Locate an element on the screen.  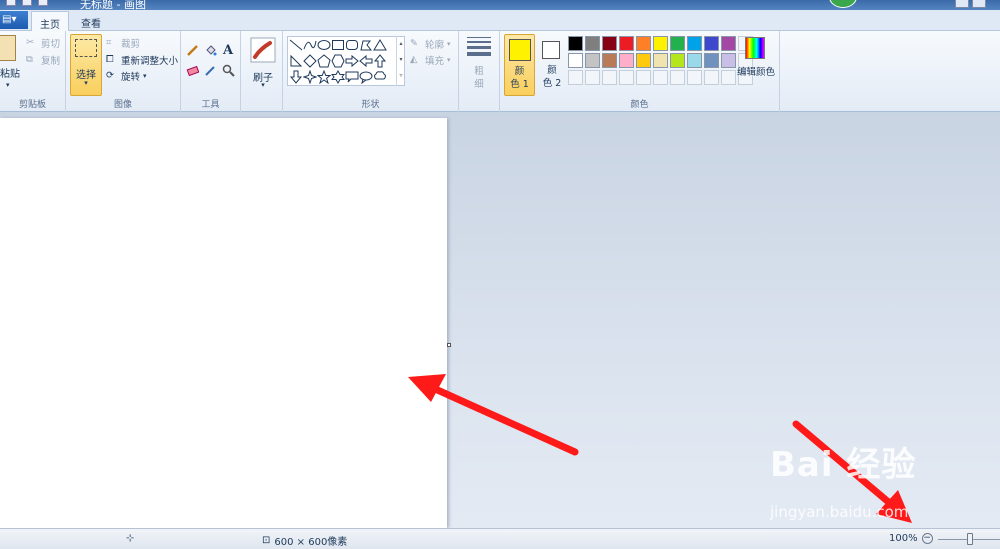
rectangle-shape-icon is located at coordinates (338, 45).